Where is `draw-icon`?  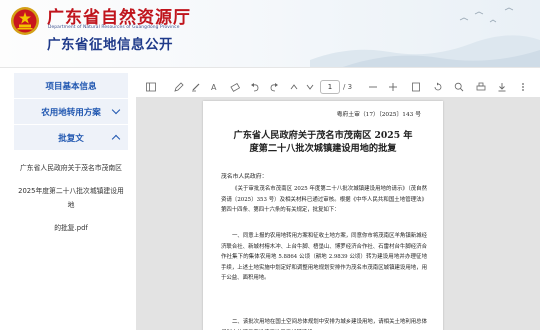
draw-icon is located at coordinates (179, 87).